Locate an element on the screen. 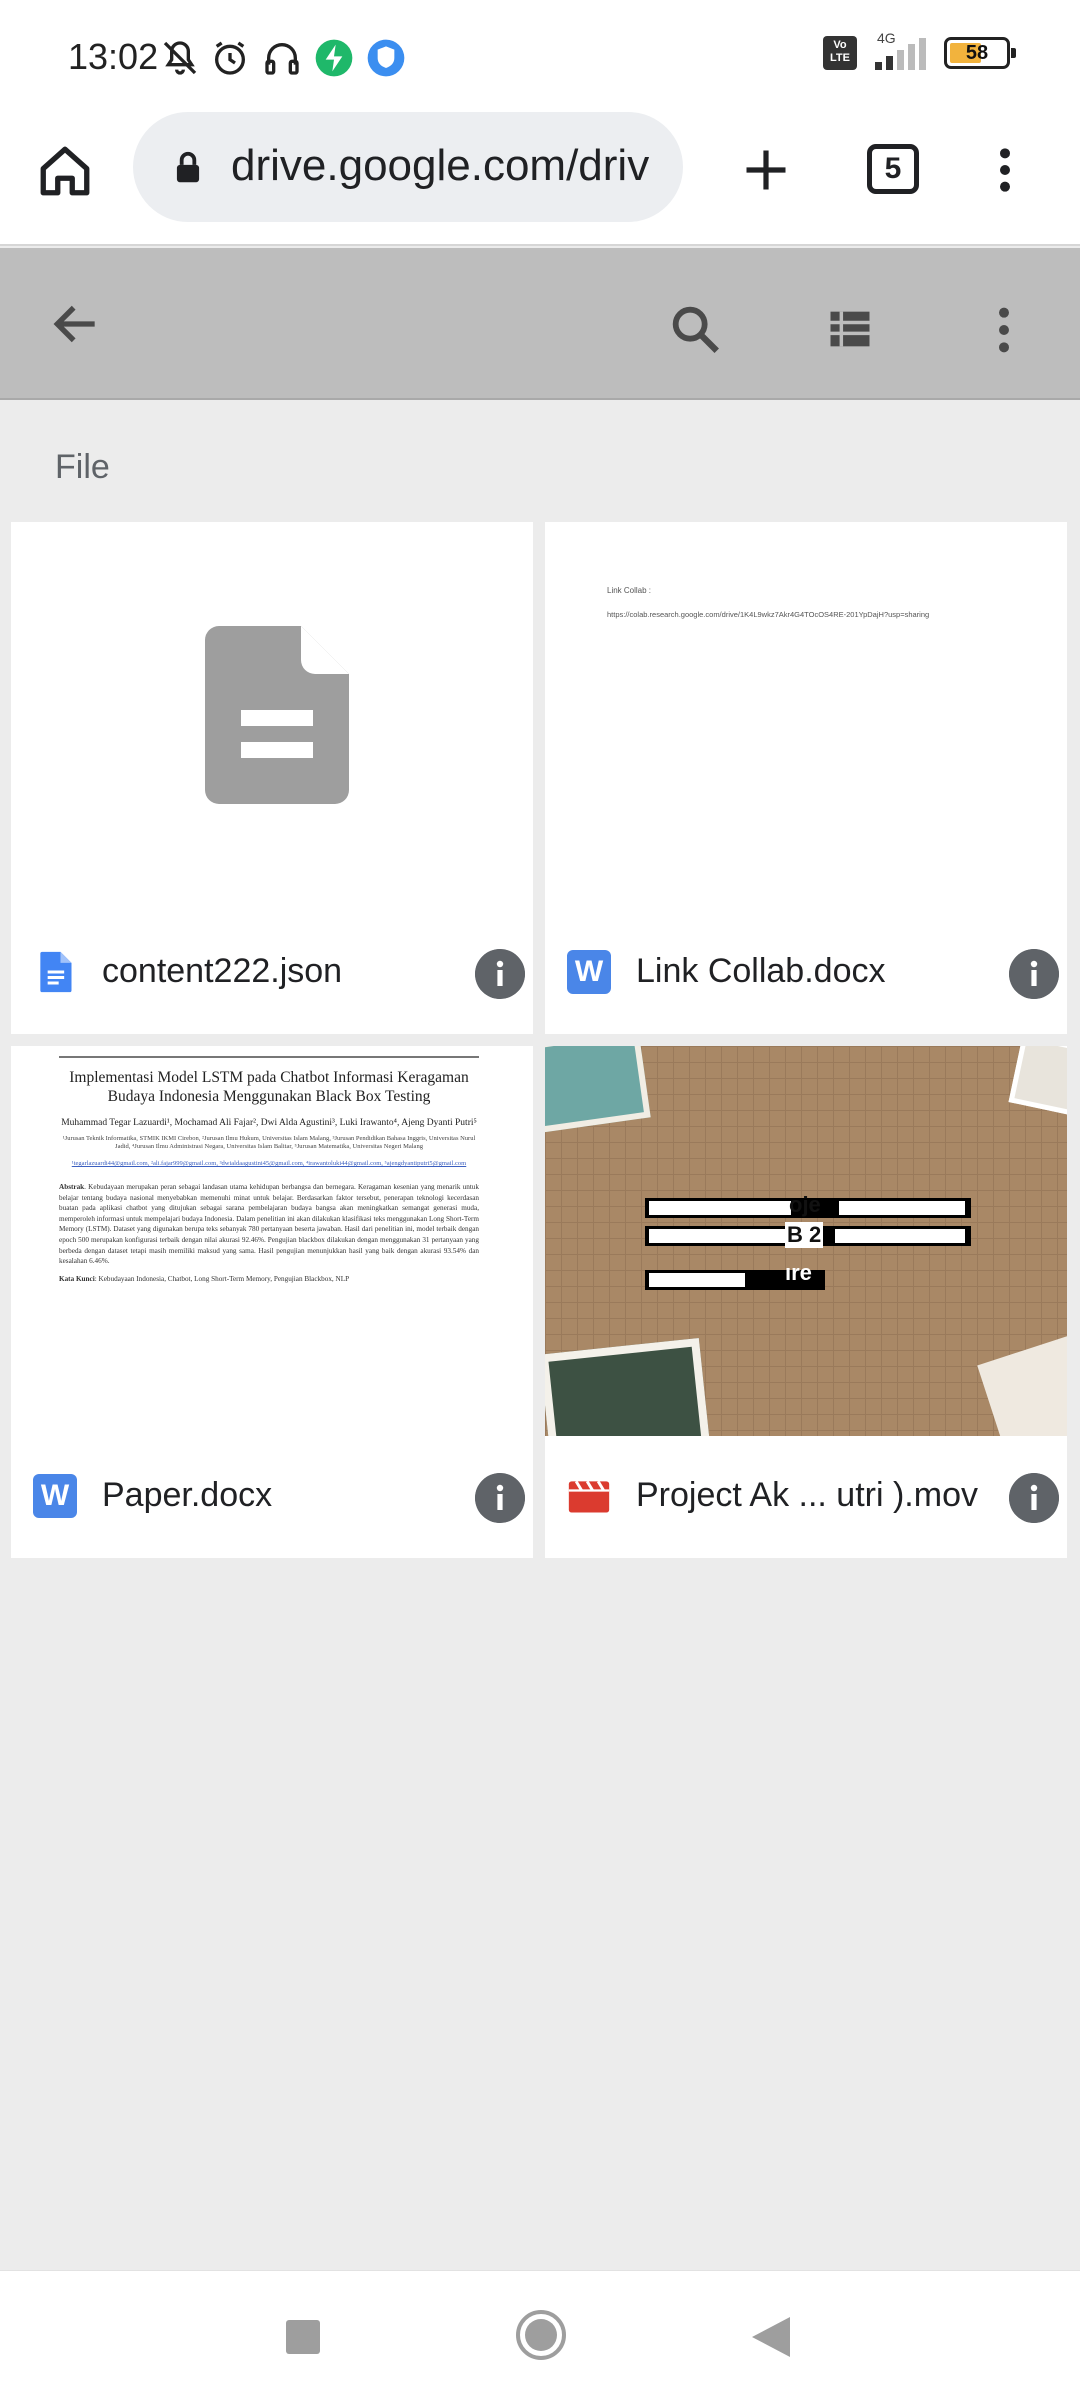 The width and height of the screenshot is (1080, 2400). file-footer: content222.json is located at coordinates (272, 973).